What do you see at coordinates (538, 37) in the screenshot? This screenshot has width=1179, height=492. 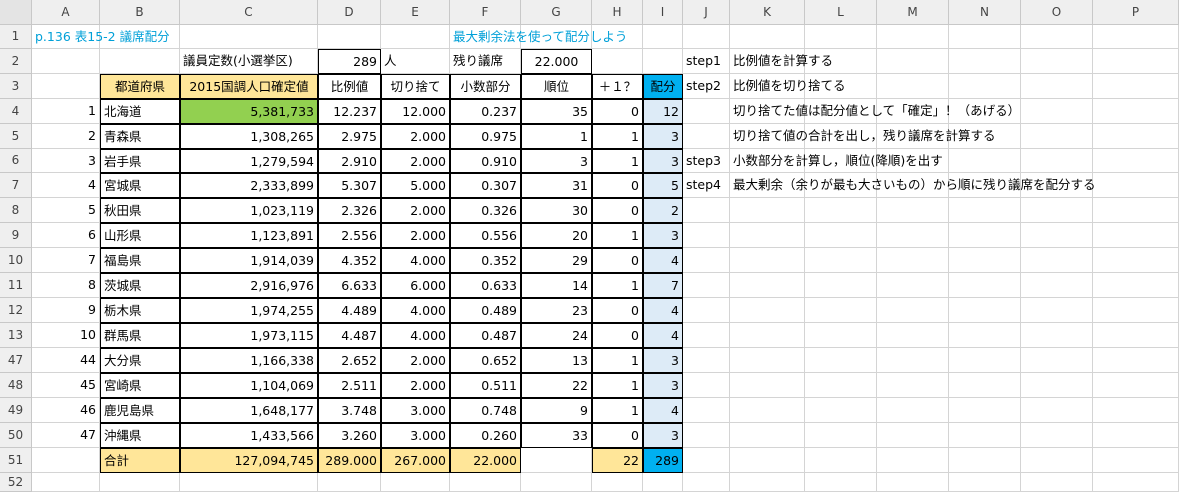 I see `sheet-subtitle: 最大剰余法を使って配分しよう` at bounding box center [538, 37].